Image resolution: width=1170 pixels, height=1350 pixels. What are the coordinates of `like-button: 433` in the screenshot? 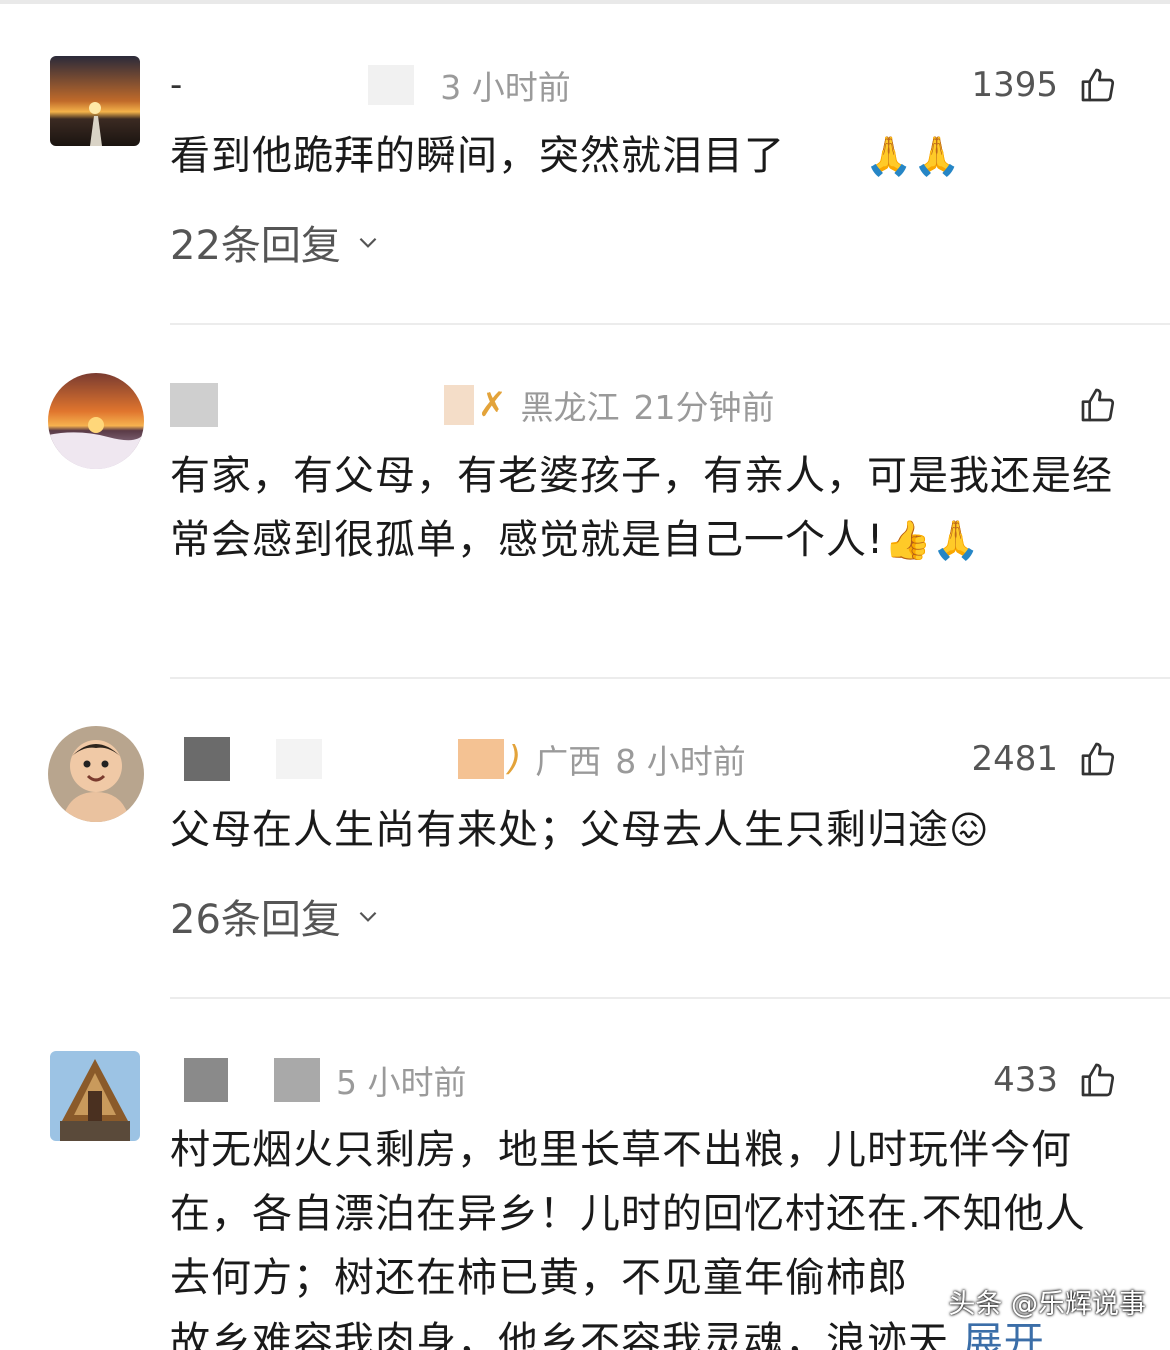 It's located at (1055, 1080).